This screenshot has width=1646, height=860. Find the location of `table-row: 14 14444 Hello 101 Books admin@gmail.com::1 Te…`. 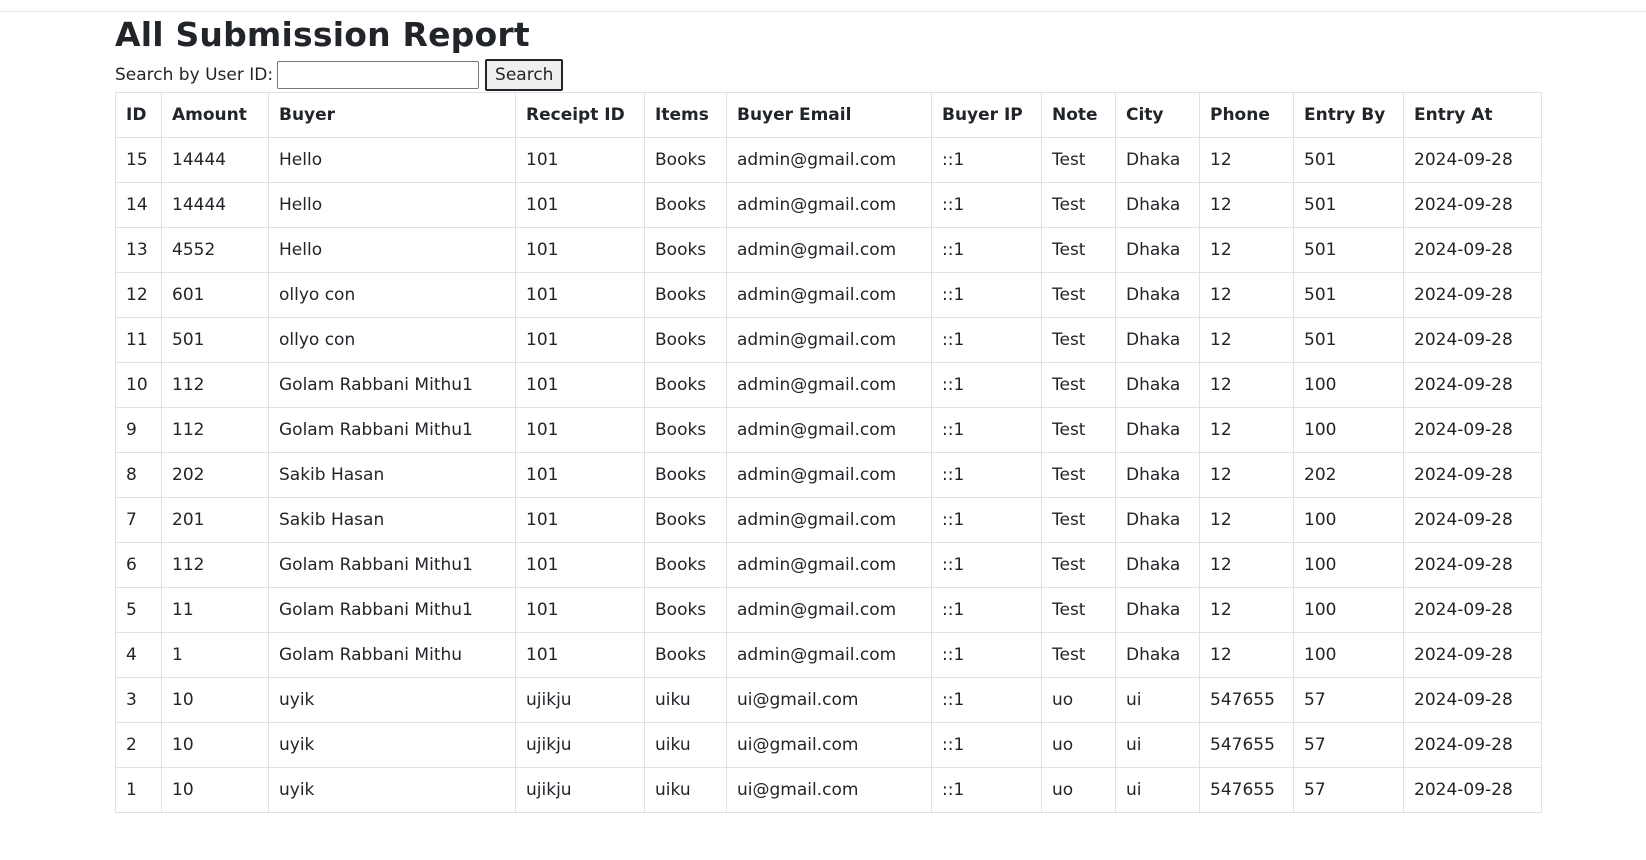

table-row: 14 14444 Hello 101 Books admin@gmail.com::1 Te… is located at coordinates (828, 205).